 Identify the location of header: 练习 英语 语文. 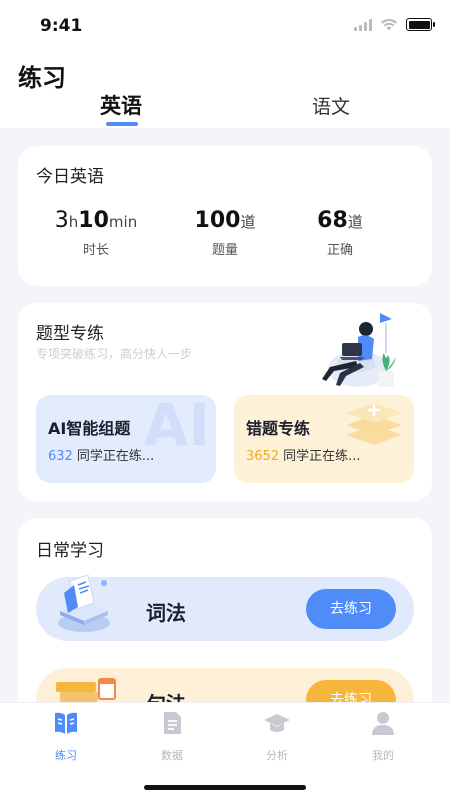
(225, 90).